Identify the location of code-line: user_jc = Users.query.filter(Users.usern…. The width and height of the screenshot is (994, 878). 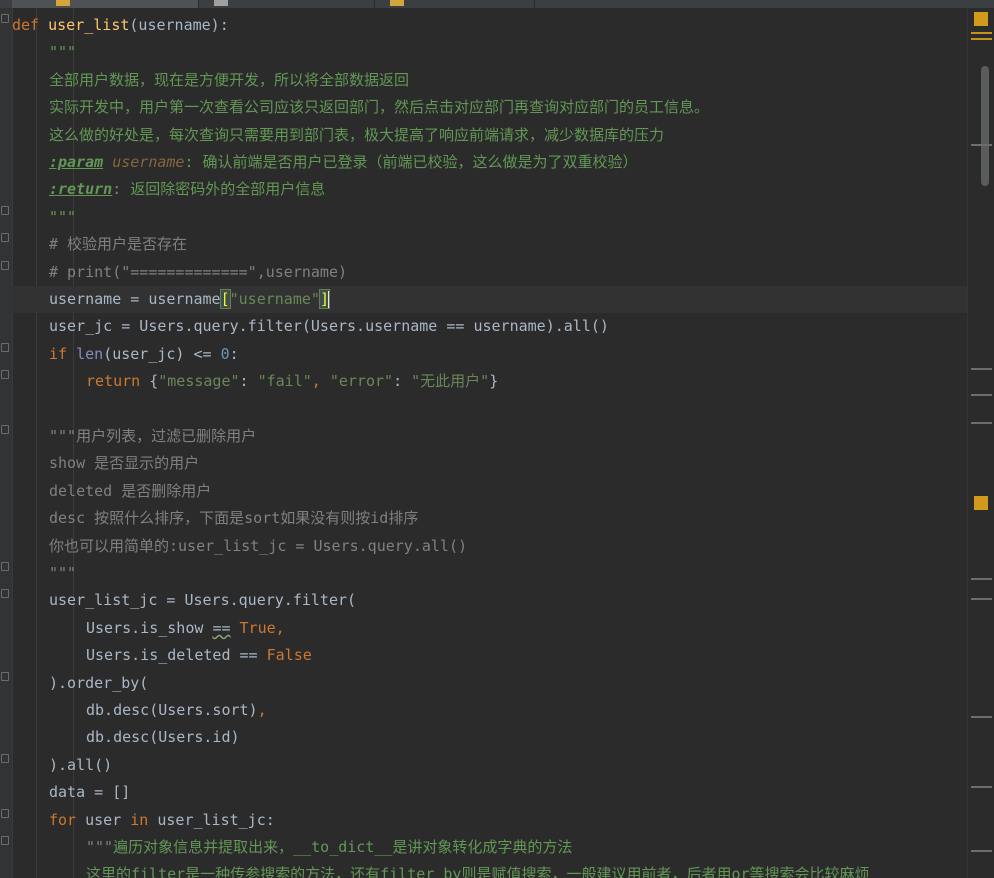
(489, 326).